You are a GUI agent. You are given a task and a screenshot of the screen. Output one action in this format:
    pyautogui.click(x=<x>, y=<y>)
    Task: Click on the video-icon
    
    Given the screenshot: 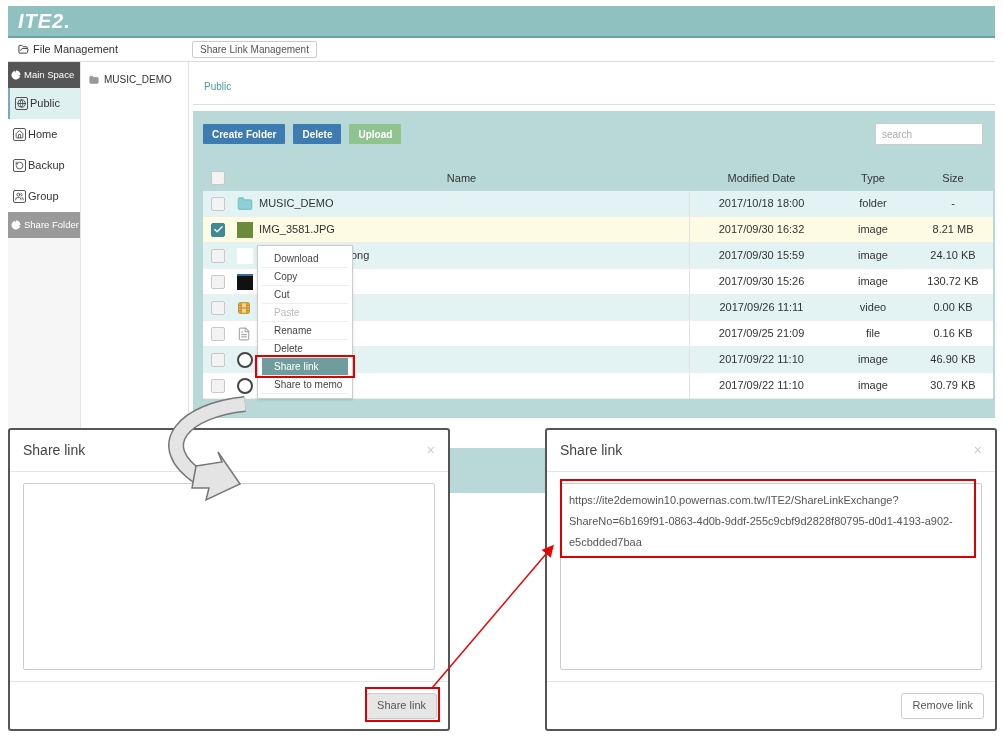 What is the action you would take?
    pyautogui.click(x=244, y=307)
    